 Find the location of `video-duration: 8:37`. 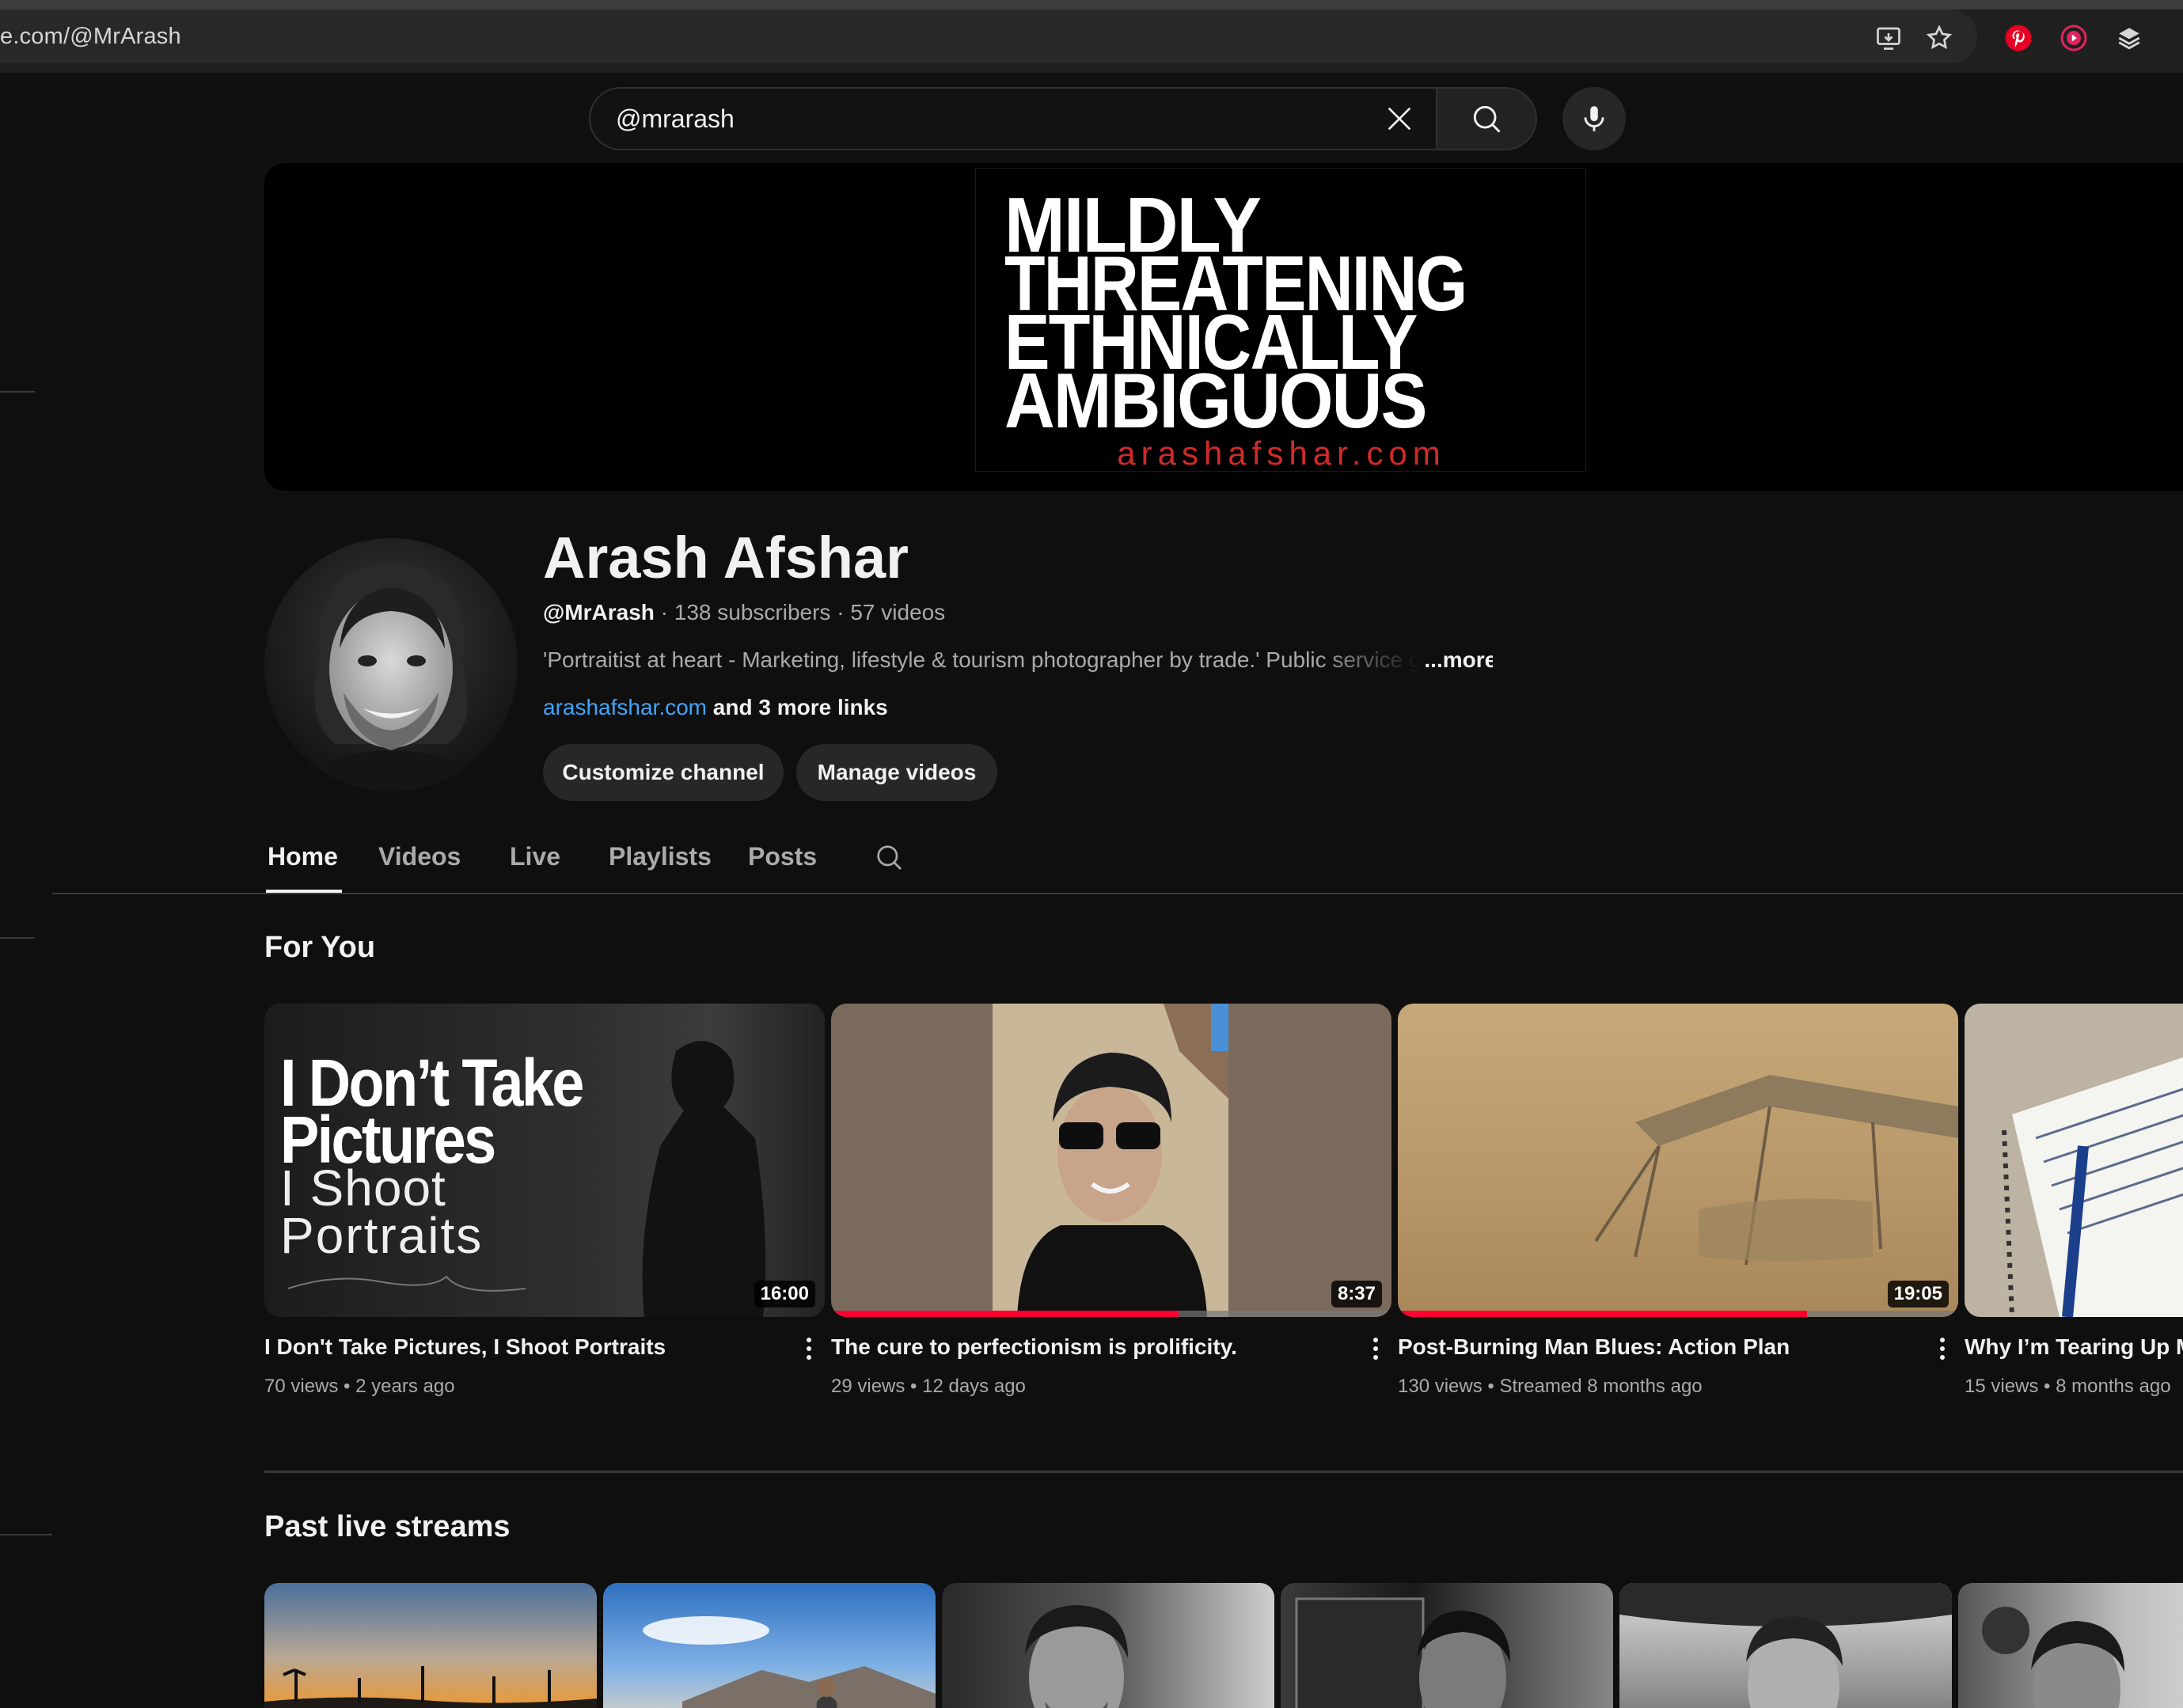

video-duration: 8:37 is located at coordinates (1356, 1294).